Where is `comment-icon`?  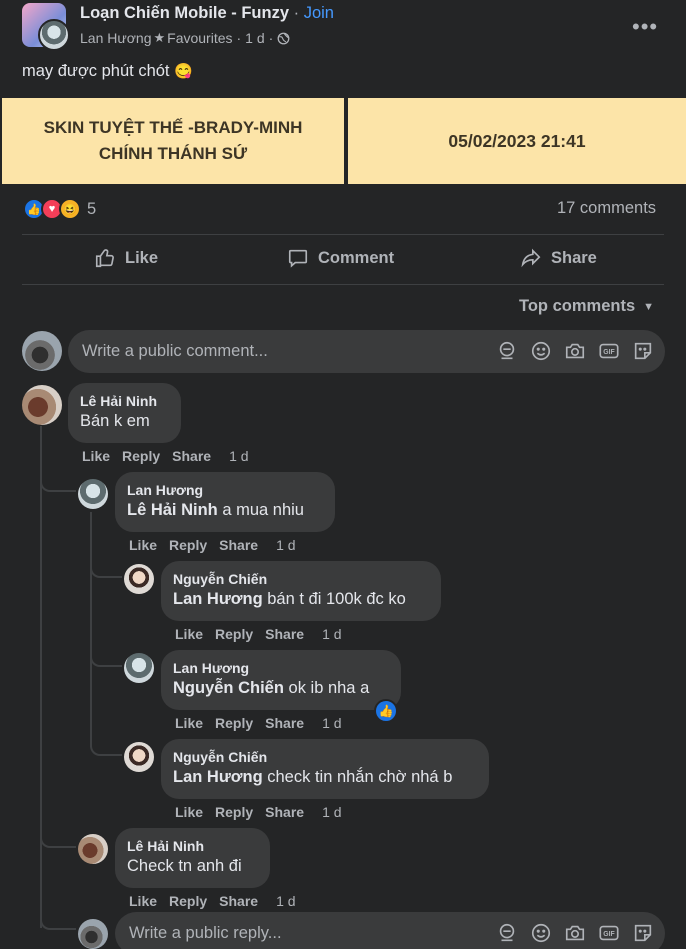 comment-icon is located at coordinates (298, 258).